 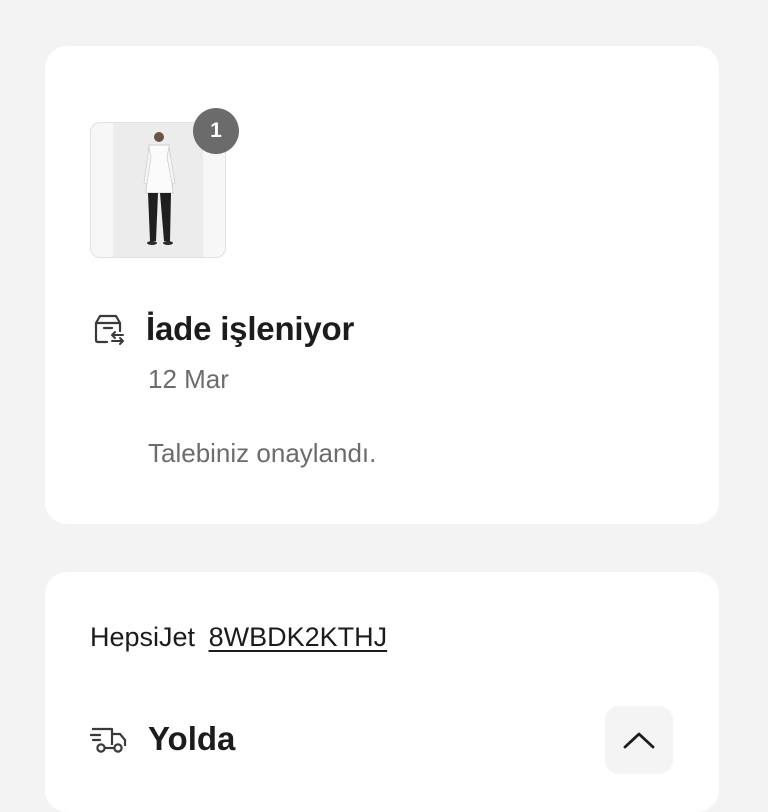 I want to click on tracking-code-link: 8WBDK2KTHJ, so click(x=298, y=637).